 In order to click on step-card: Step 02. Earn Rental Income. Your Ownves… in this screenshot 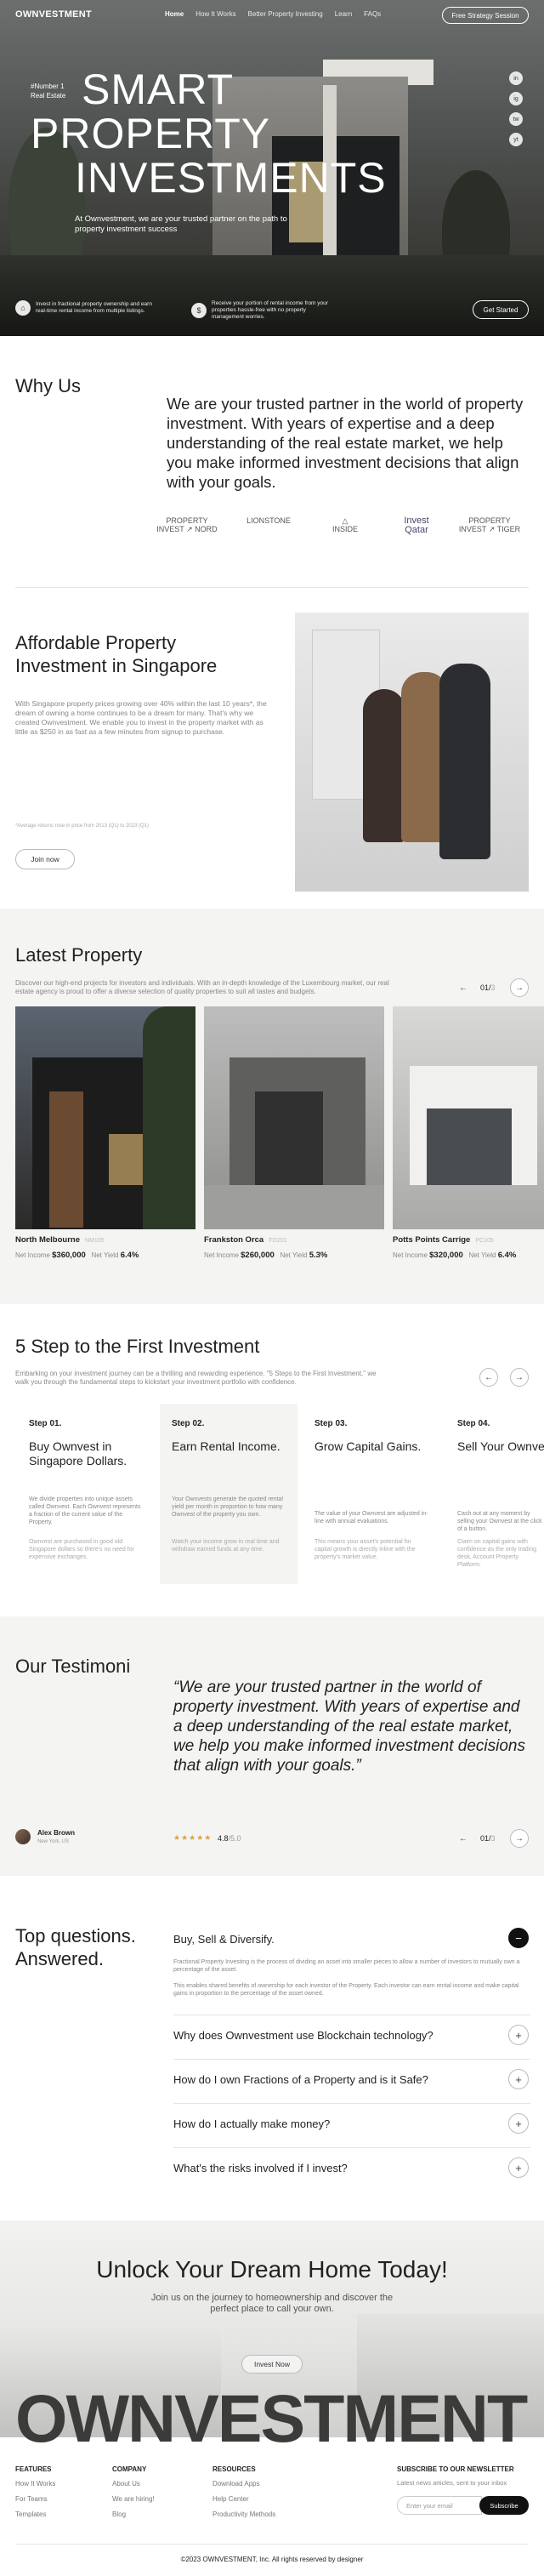, I will do `click(229, 1494)`.